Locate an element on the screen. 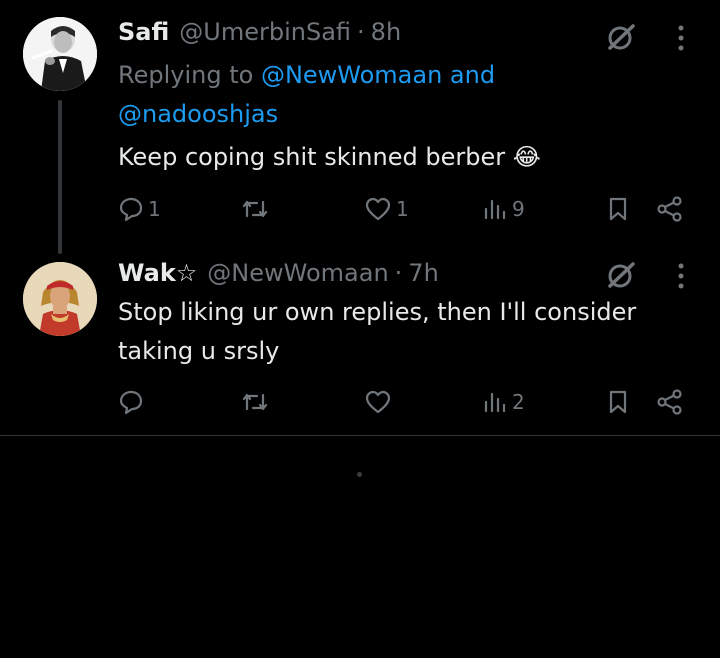 The width and height of the screenshot is (720, 658). mention-newwomaan: @NewWomaan is located at coordinates (351, 75).